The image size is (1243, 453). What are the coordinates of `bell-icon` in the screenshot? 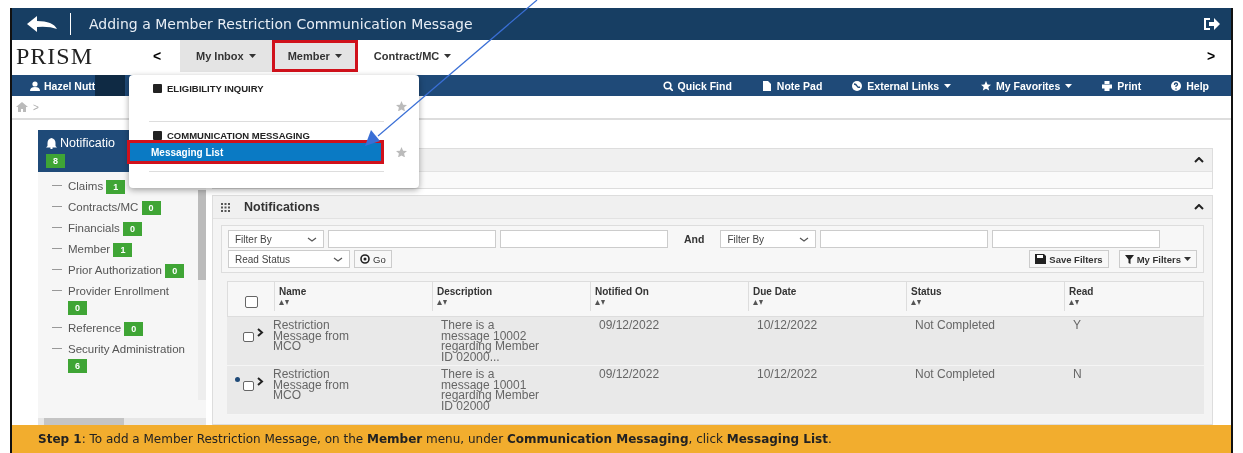 It's located at (51, 143).